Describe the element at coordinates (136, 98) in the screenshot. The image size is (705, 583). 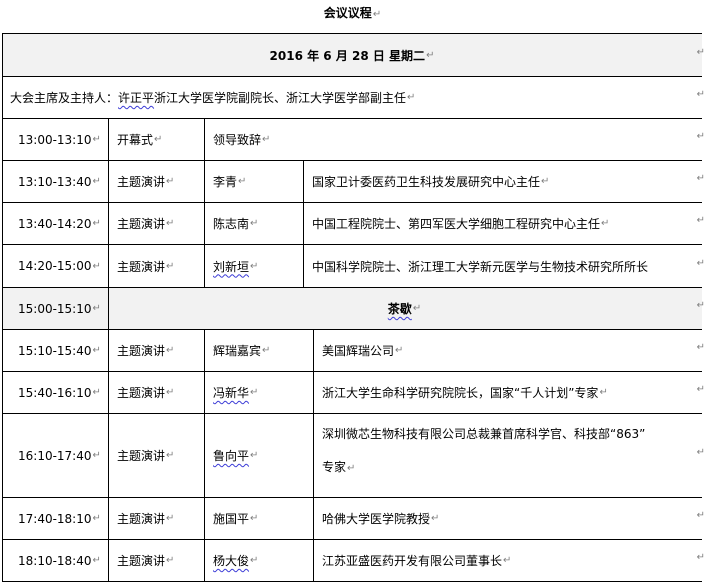
I see `chair-name: 许正平` at that location.